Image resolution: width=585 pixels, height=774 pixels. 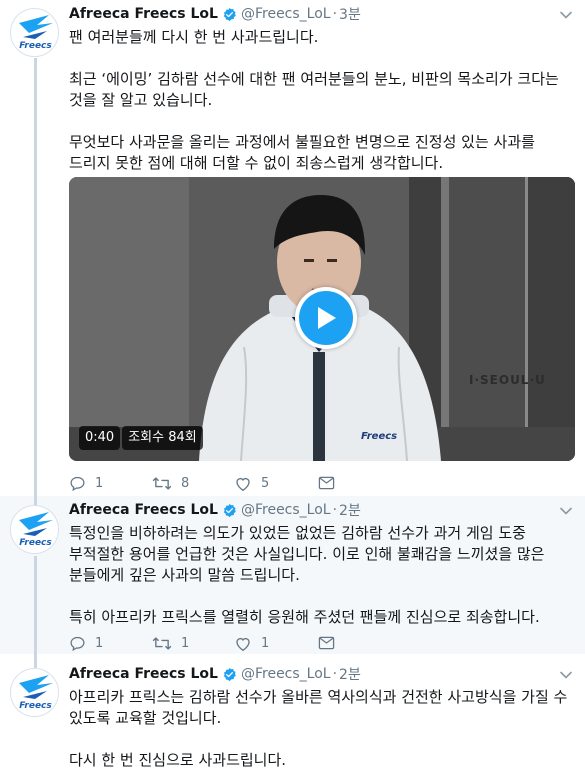 What do you see at coordinates (185, 643) in the screenshot?
I see `retweet-count: 1` at bounding box center [185, 643].